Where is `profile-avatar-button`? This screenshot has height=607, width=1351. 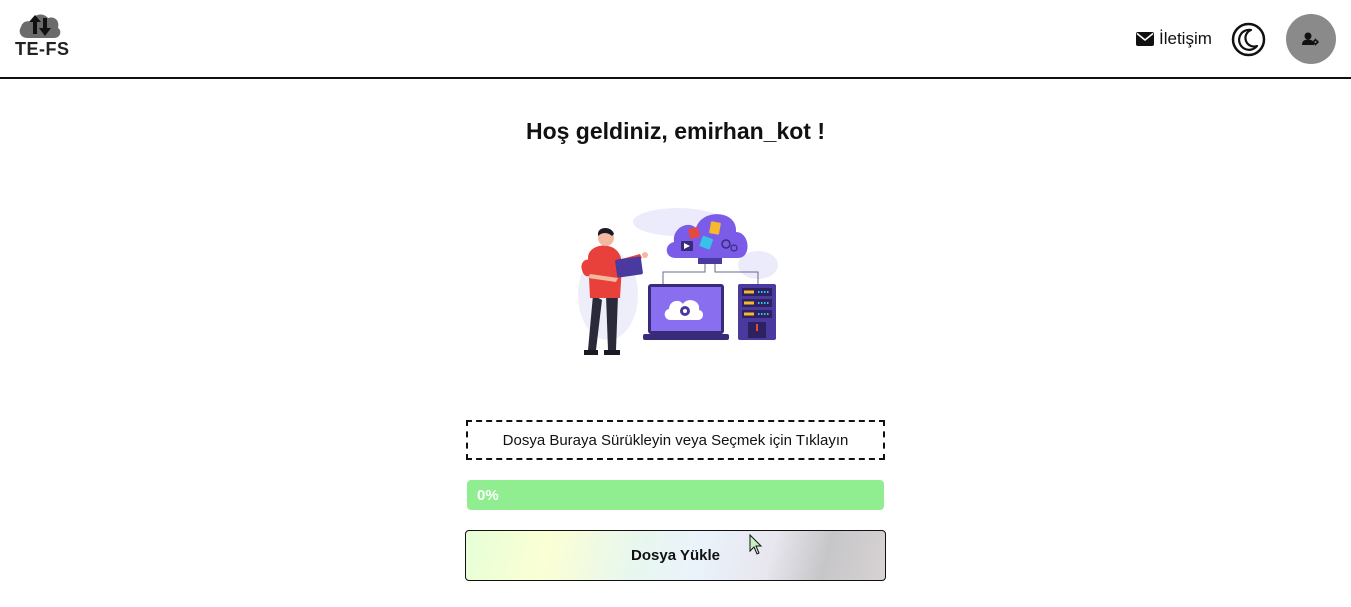 profile-avatar-button is located at coordinates (1311, 39).